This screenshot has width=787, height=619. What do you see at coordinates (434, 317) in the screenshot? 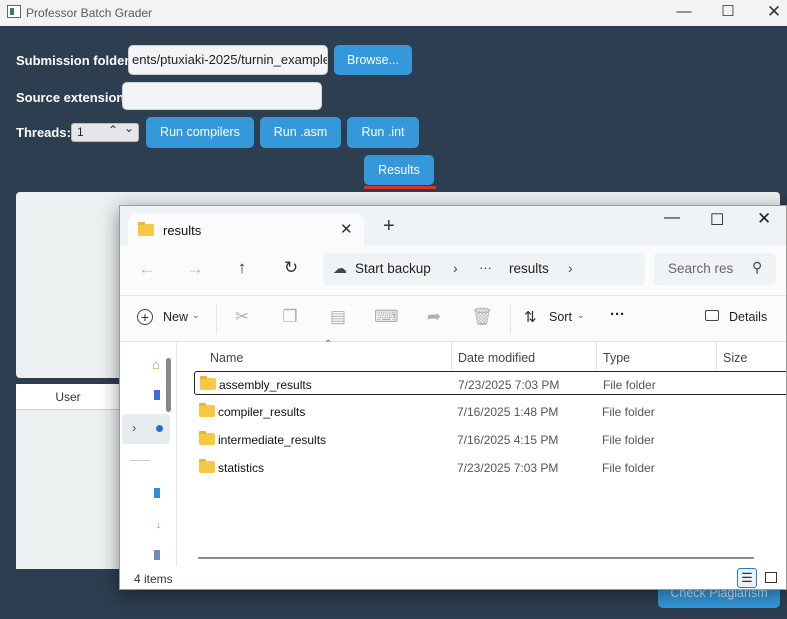
I see `share-icon: ➦` at bounding box center [434, 317].